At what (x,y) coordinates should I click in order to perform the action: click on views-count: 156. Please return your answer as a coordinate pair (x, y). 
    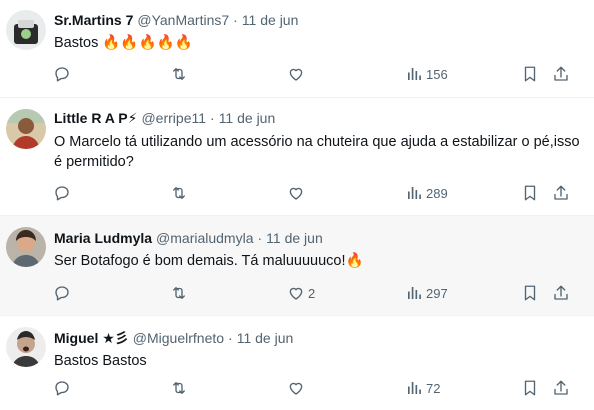
    Looking at the image, I should click on (437, 74).